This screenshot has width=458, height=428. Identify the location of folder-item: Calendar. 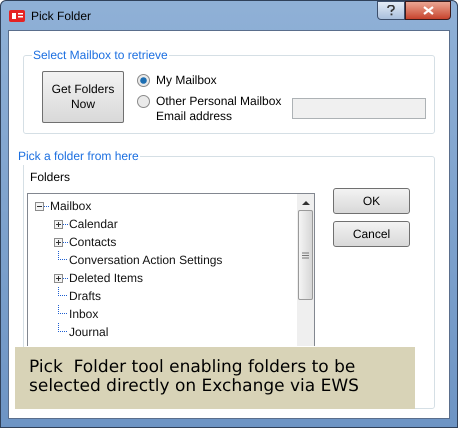
(93, 224).